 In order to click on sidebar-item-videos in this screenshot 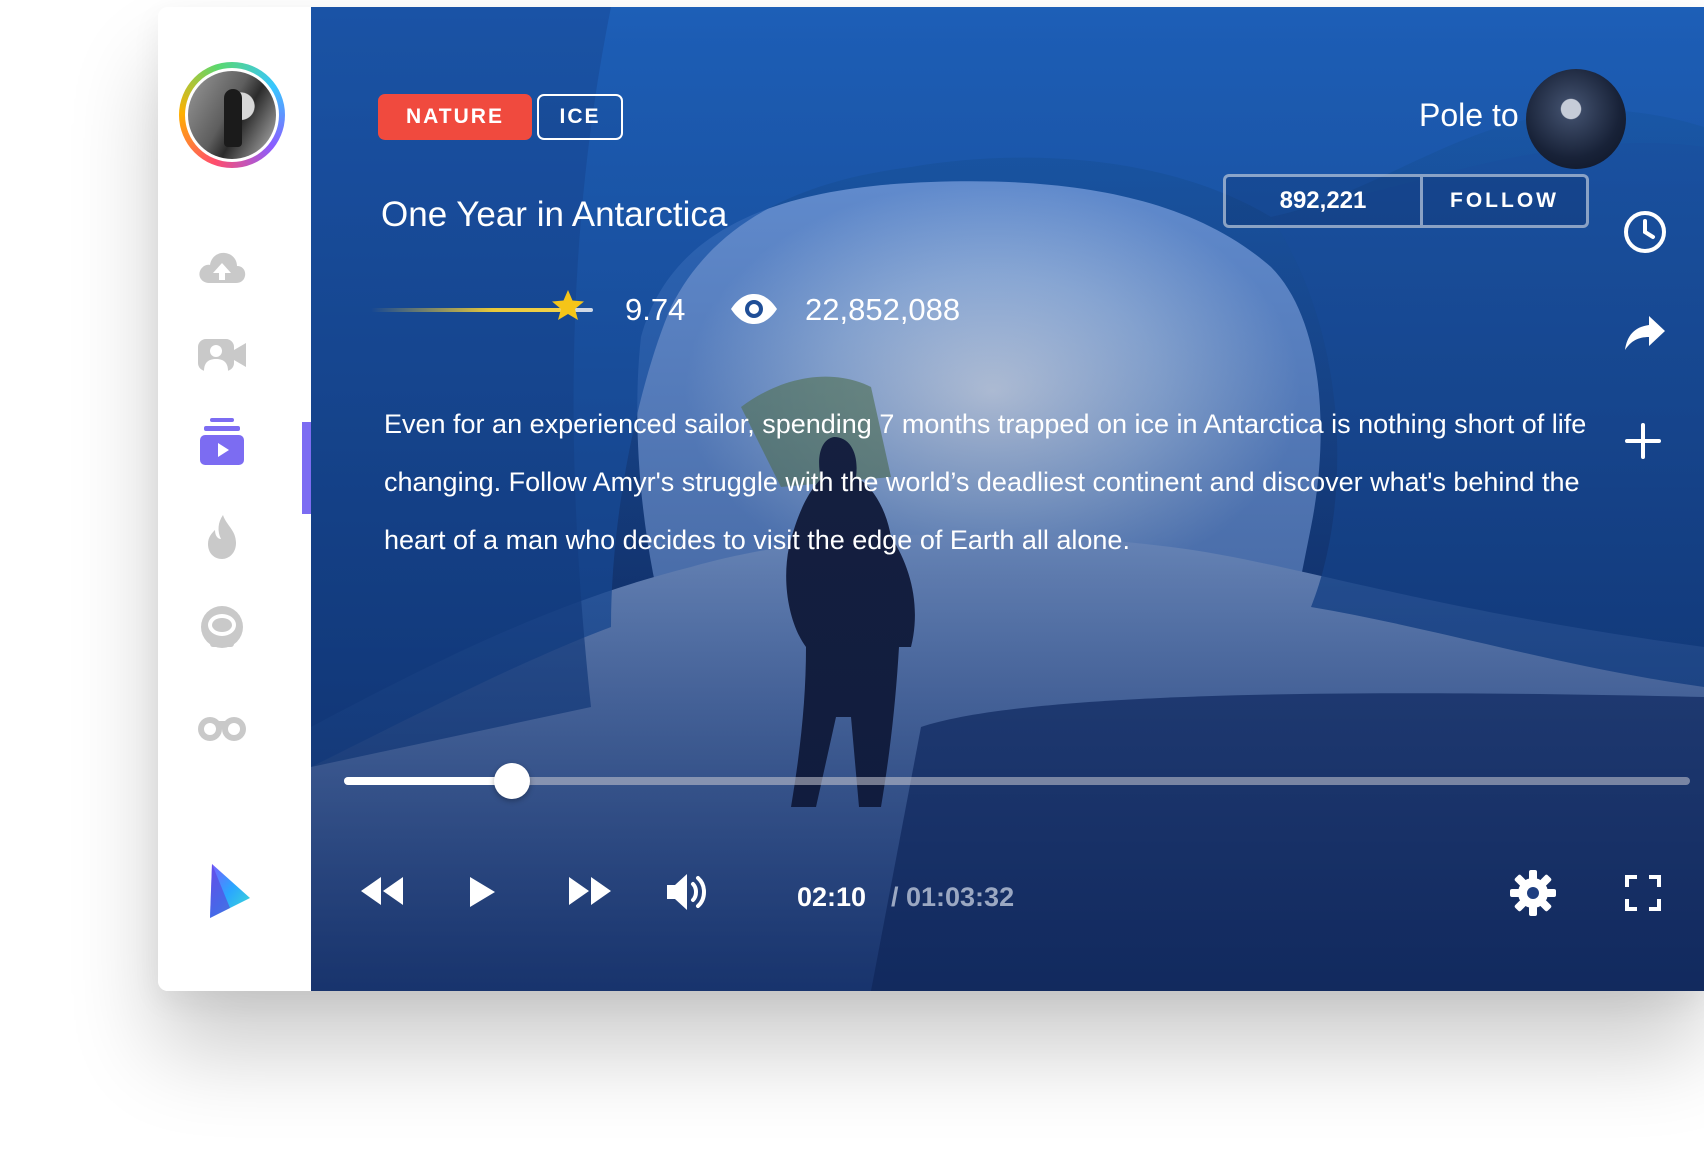, I will do `click(222, 355)`.